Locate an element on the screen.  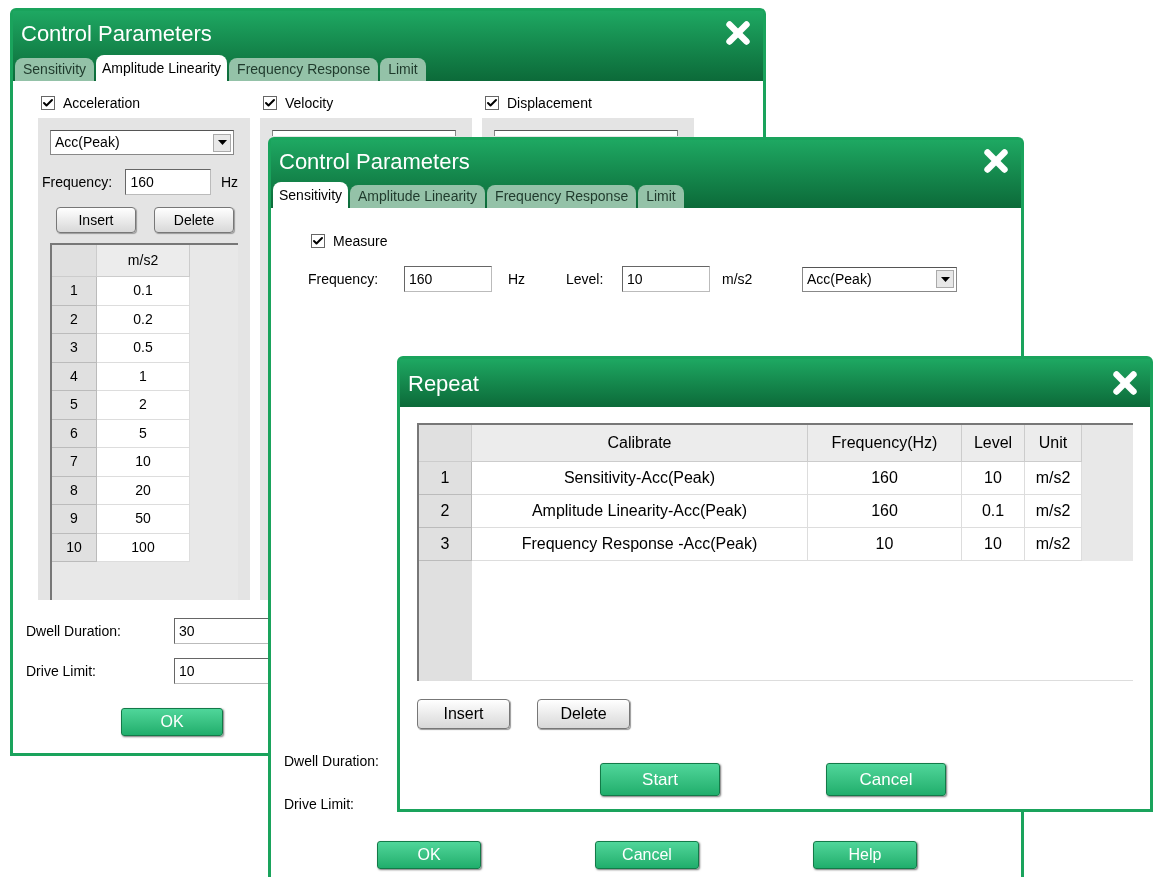
field-label: Level: is located at coordinates (585, 279).